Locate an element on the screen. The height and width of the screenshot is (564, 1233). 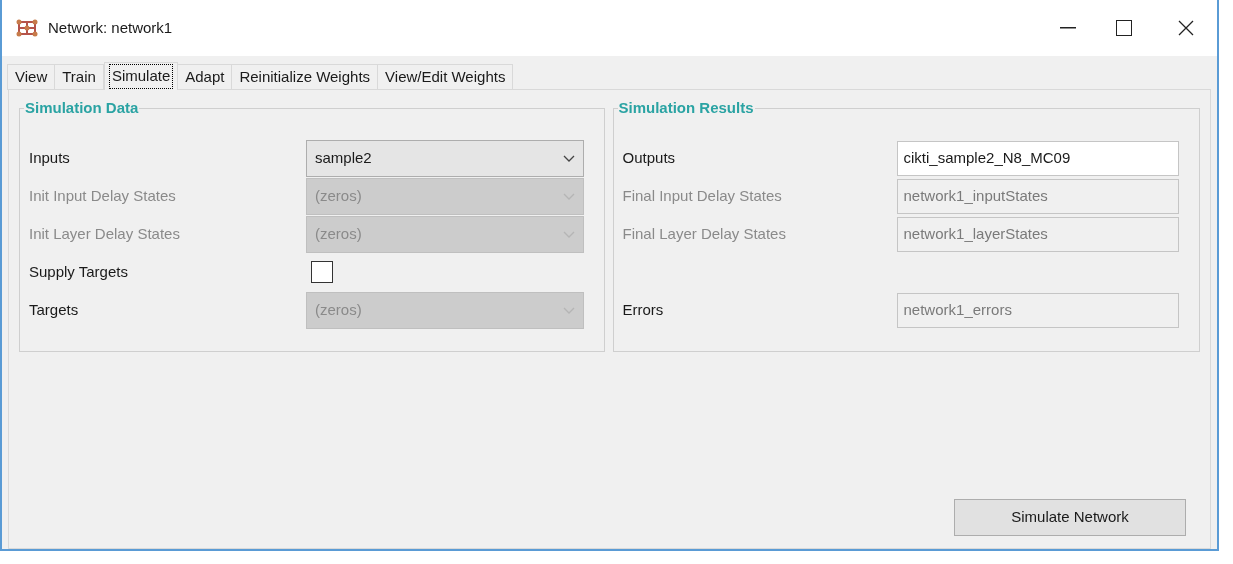
field-label: Init Input Delay States is located at coordinates (103, 195).